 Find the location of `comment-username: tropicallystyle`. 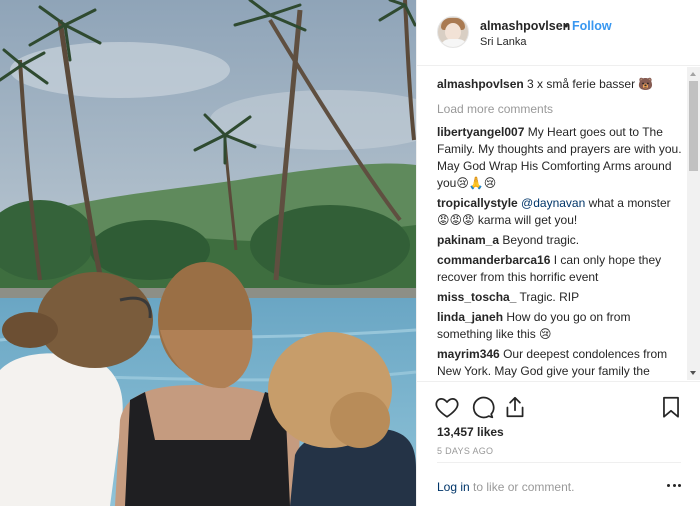

comment-username: tropicallystyle is located at coordinates (477, 203).